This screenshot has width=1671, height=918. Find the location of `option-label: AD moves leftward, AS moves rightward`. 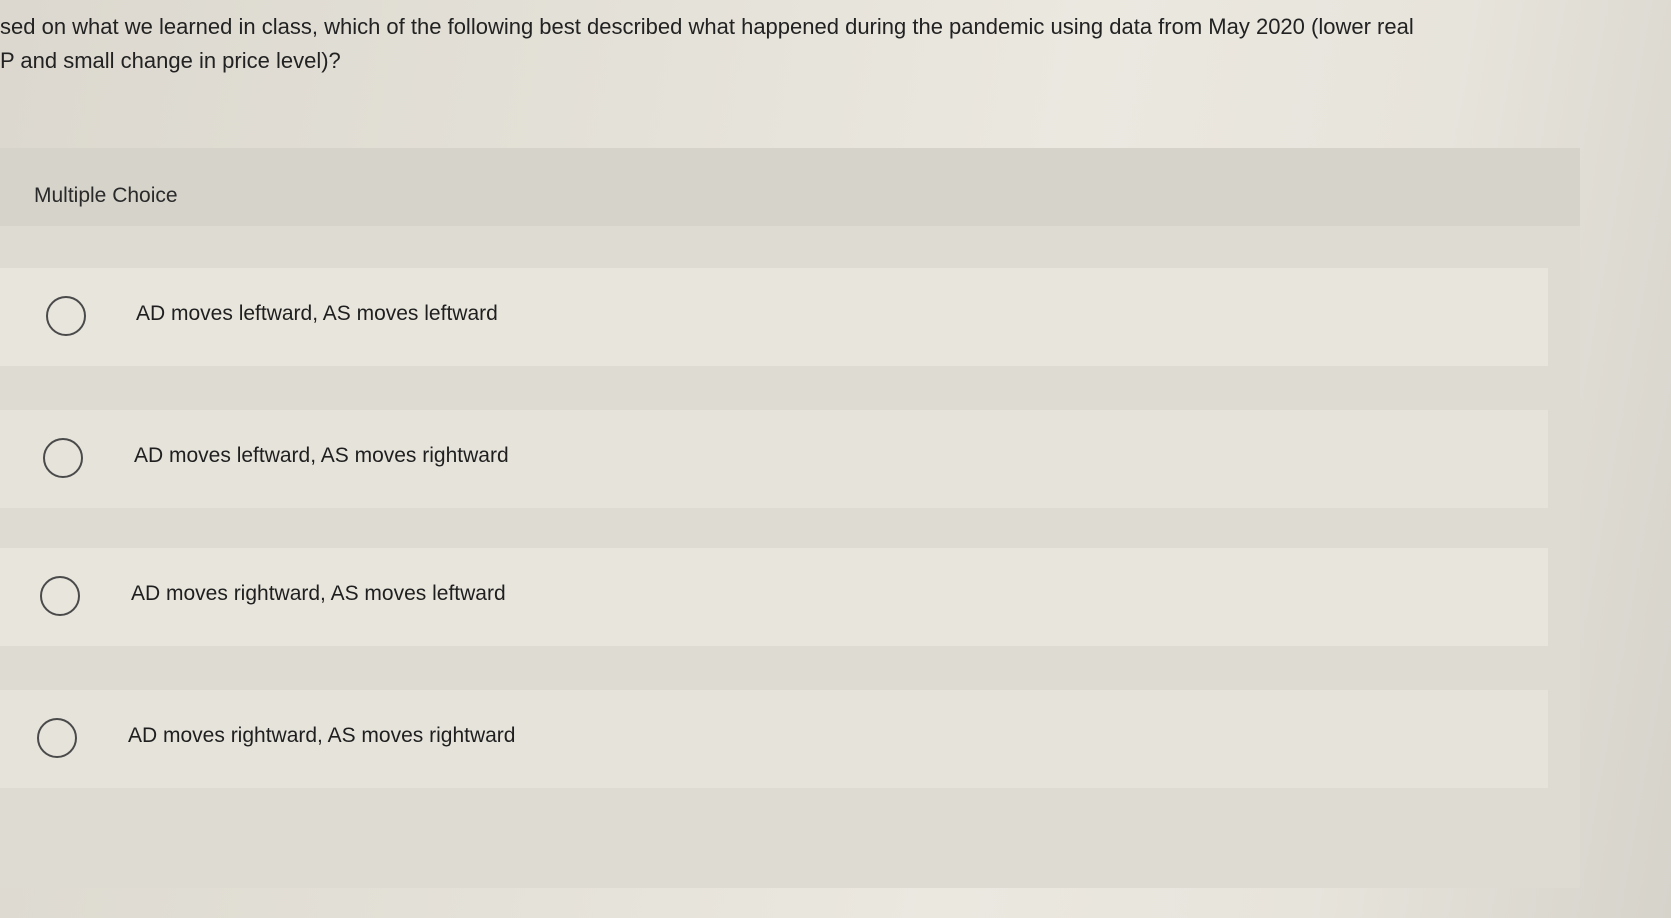

option-label: AD moves leftward, AS moves rightward is located at coordinates (321, 455).